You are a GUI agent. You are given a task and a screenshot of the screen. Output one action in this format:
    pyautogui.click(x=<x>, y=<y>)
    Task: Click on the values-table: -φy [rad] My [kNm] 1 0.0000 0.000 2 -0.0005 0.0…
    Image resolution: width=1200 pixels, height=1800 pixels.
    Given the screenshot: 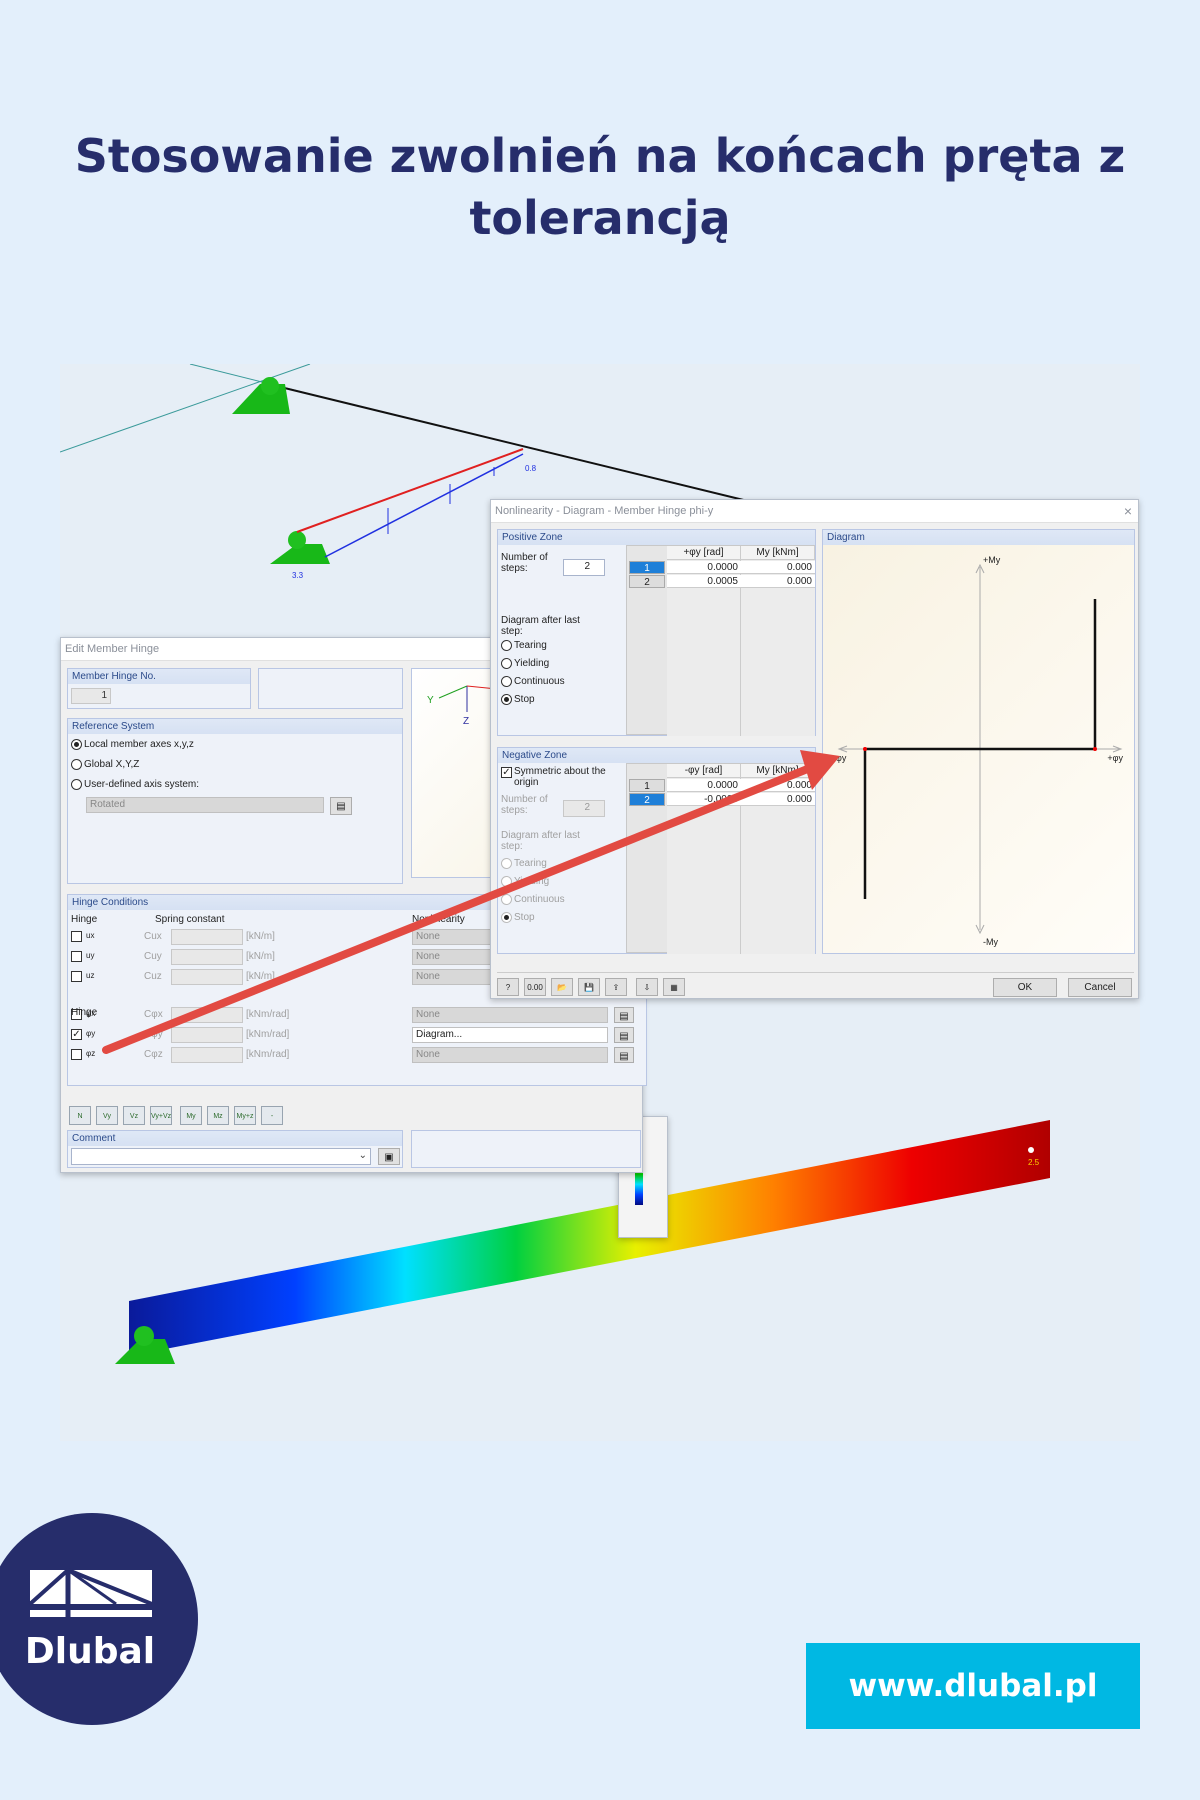 What is the action you would take?
    pyautogui.click(x=720, y=858)
    